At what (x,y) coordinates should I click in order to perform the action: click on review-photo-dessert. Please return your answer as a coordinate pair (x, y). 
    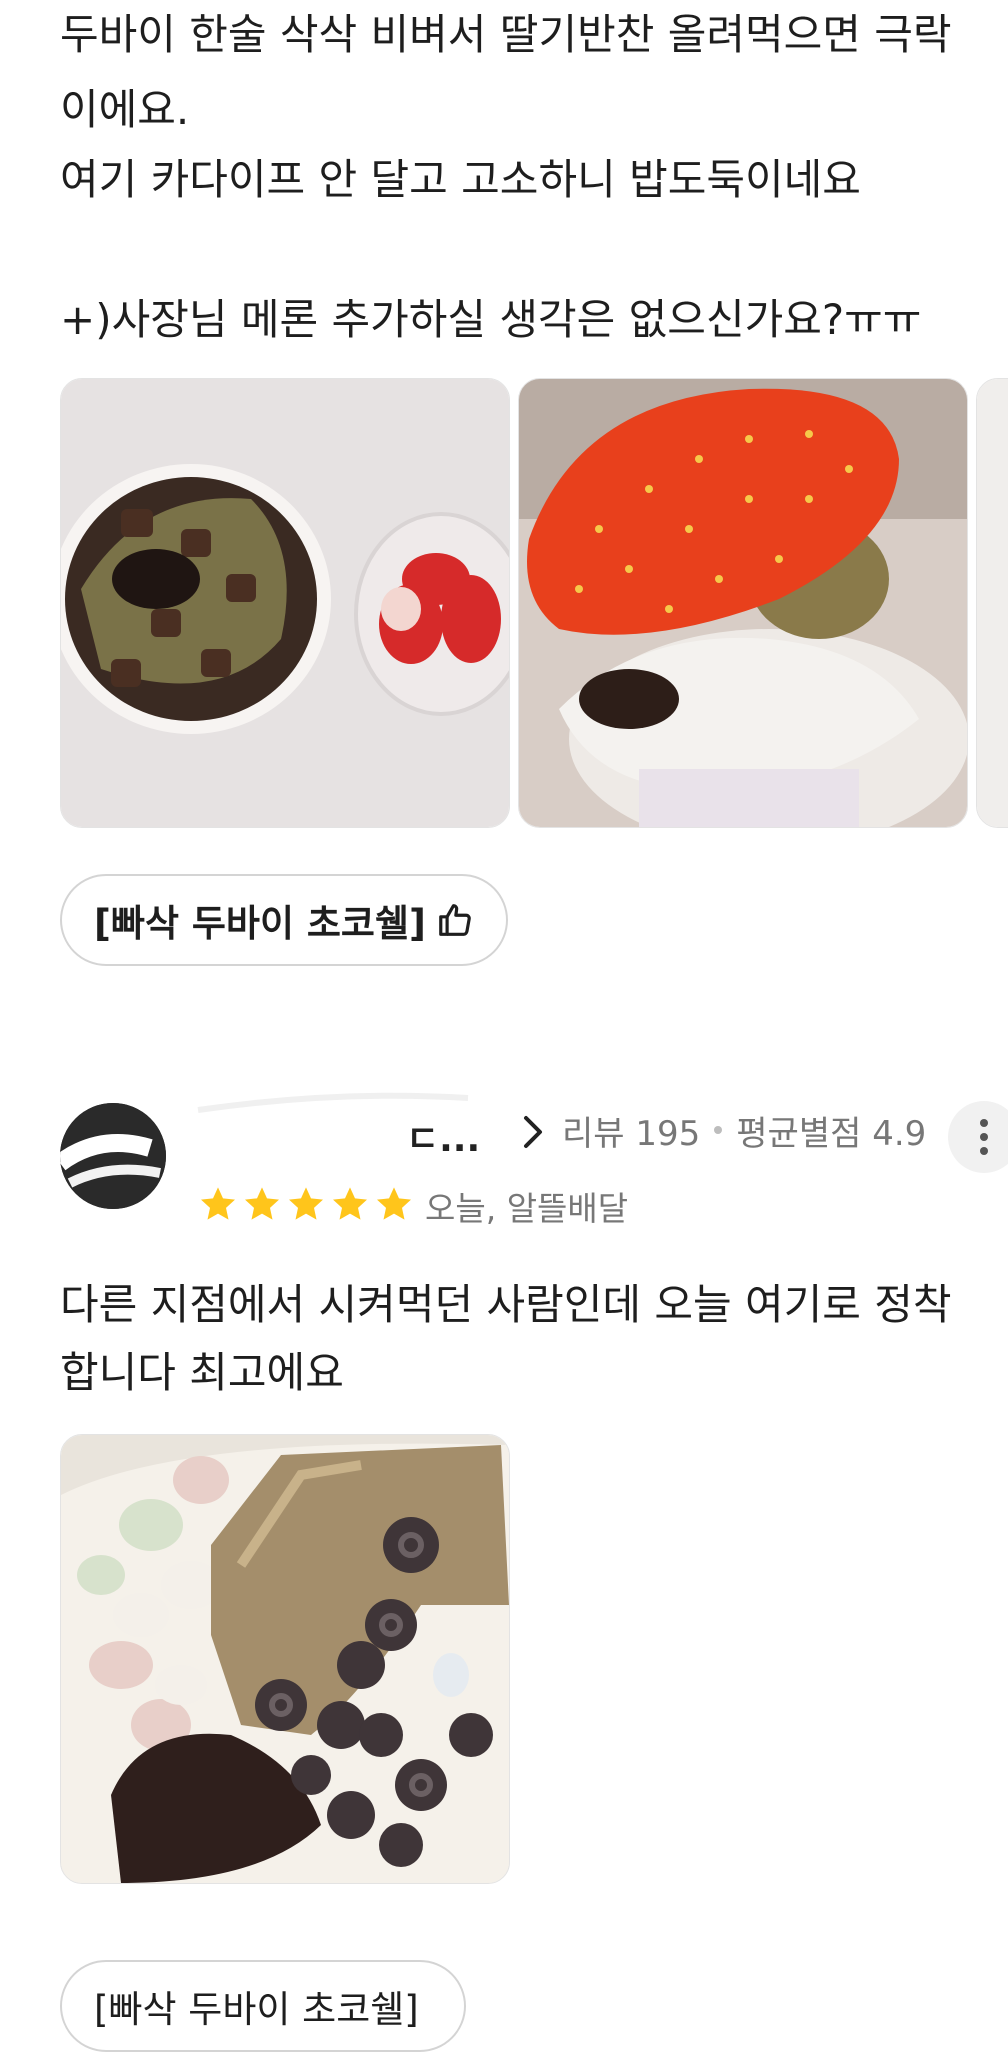
    Looking at the image, I should click on (285, 1659).